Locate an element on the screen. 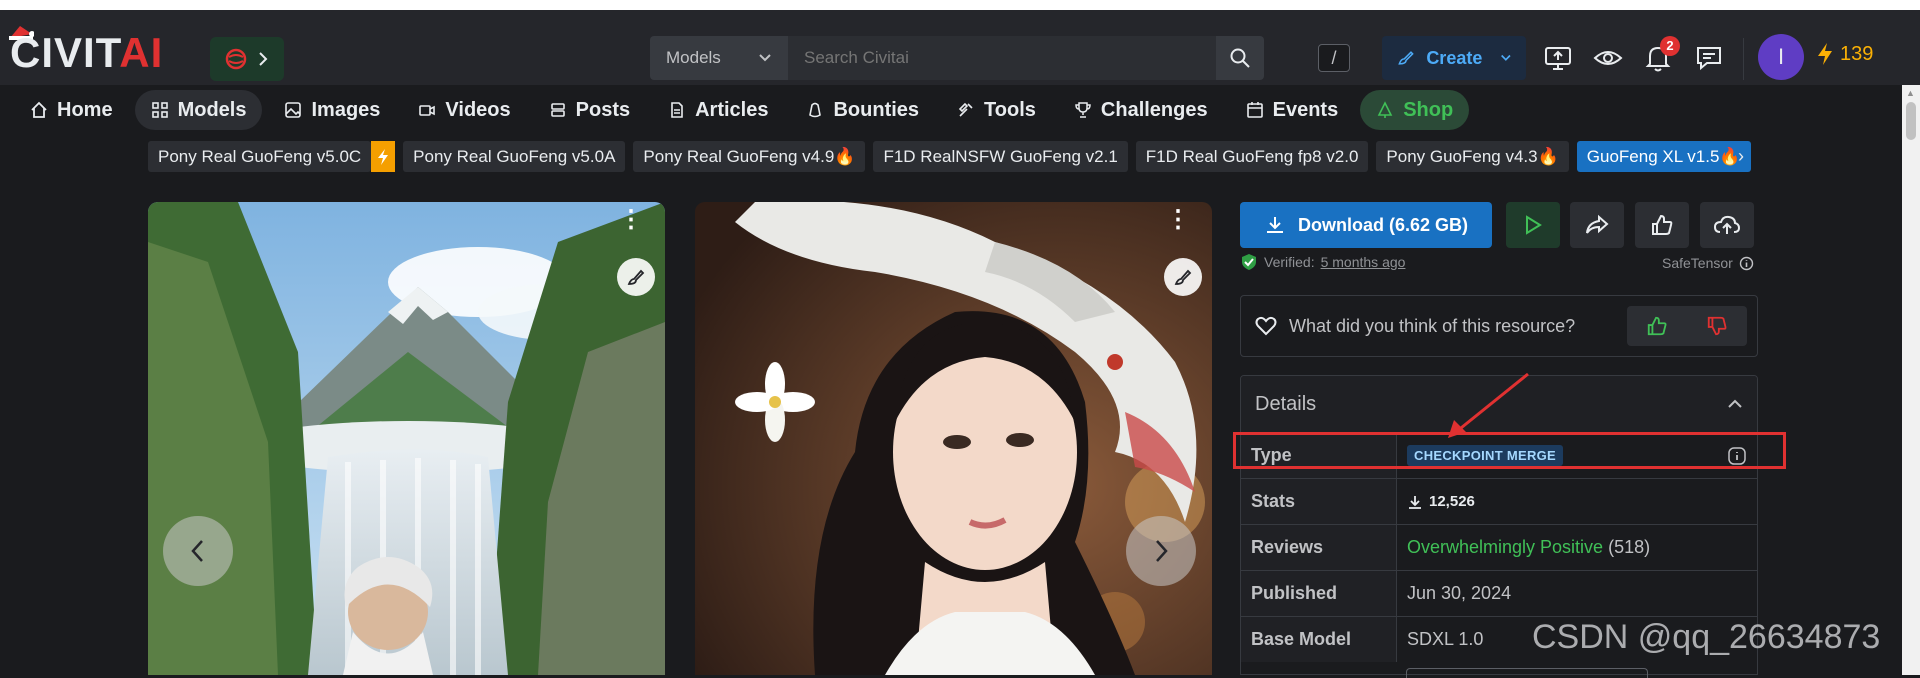 The width and height of the screenshot is (1920, 678). scrollbar-track is located at coordinates (1911, 380).